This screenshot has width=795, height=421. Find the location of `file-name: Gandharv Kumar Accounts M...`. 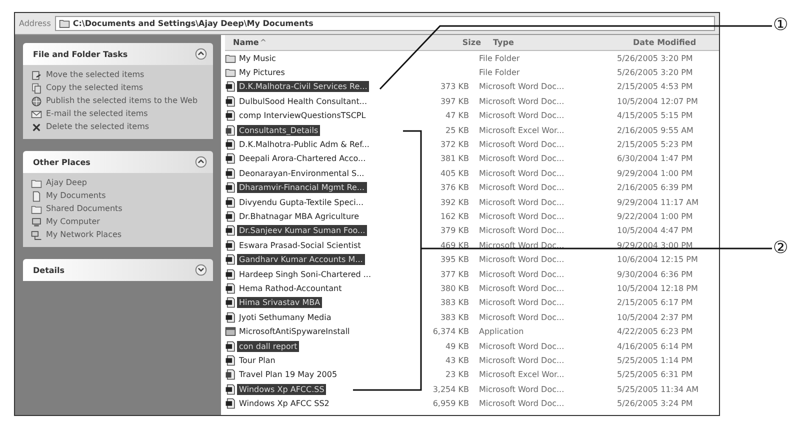

file-name: Gandharv Kumar Accounts M... is located at coordinates (301, 260).